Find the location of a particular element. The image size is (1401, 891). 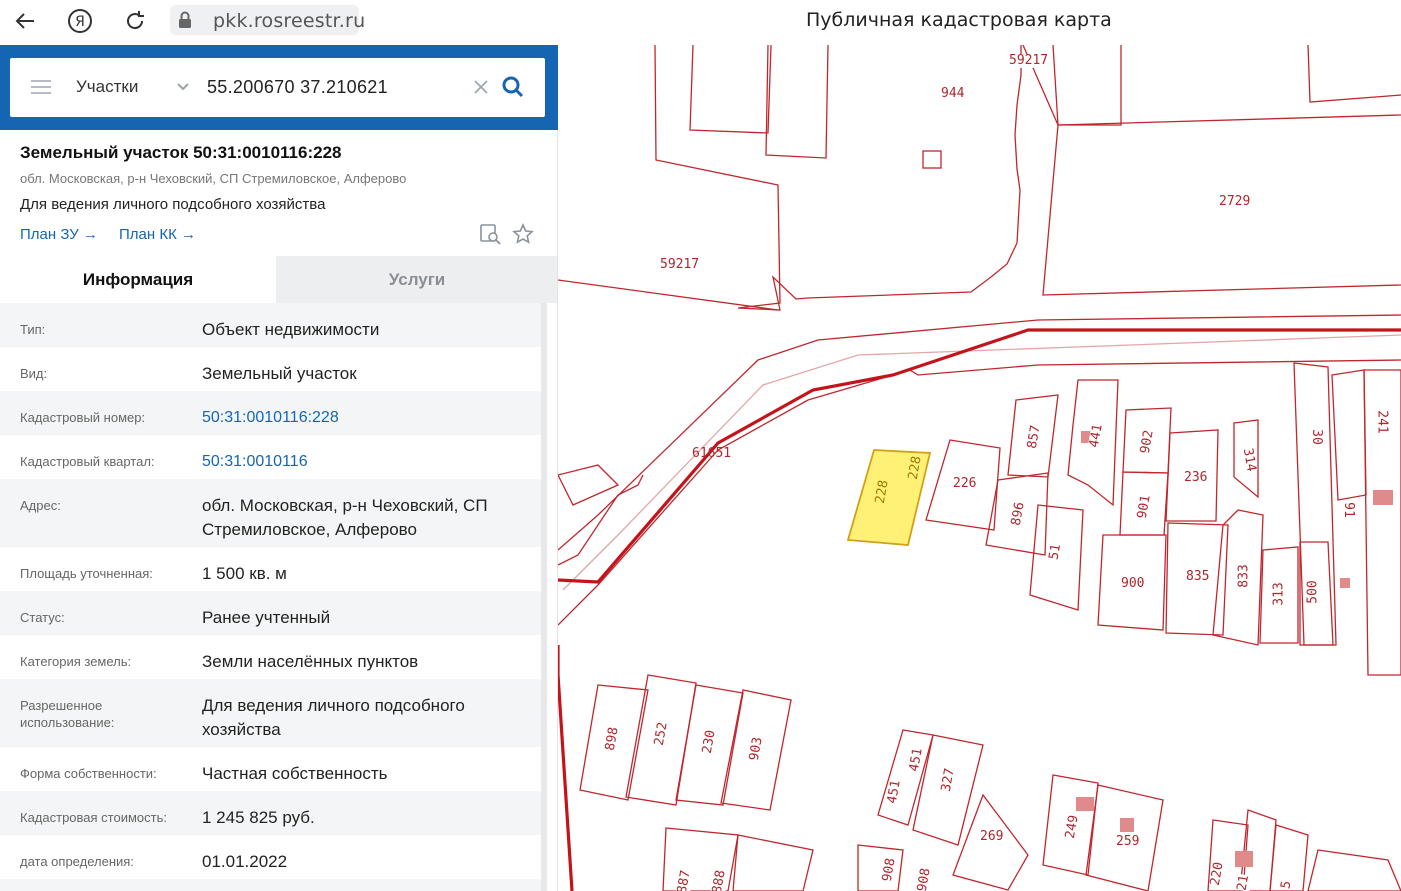

clear-icon is located at coordinates (481, 89).